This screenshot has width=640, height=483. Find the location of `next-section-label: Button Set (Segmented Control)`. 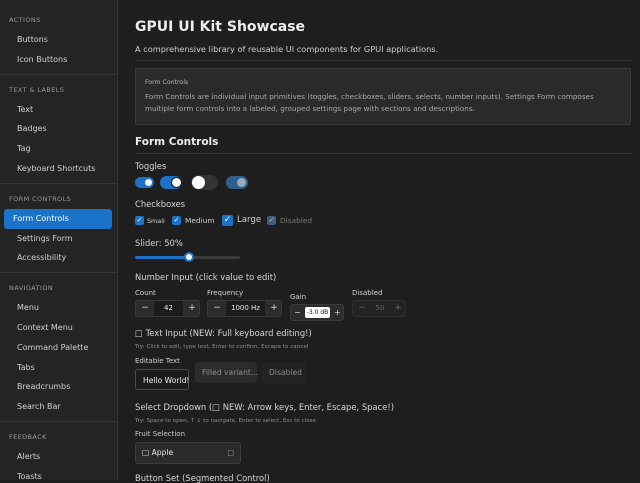

next-section-label: Button Set (Segmented Control) is located at coordinates (202, 478).